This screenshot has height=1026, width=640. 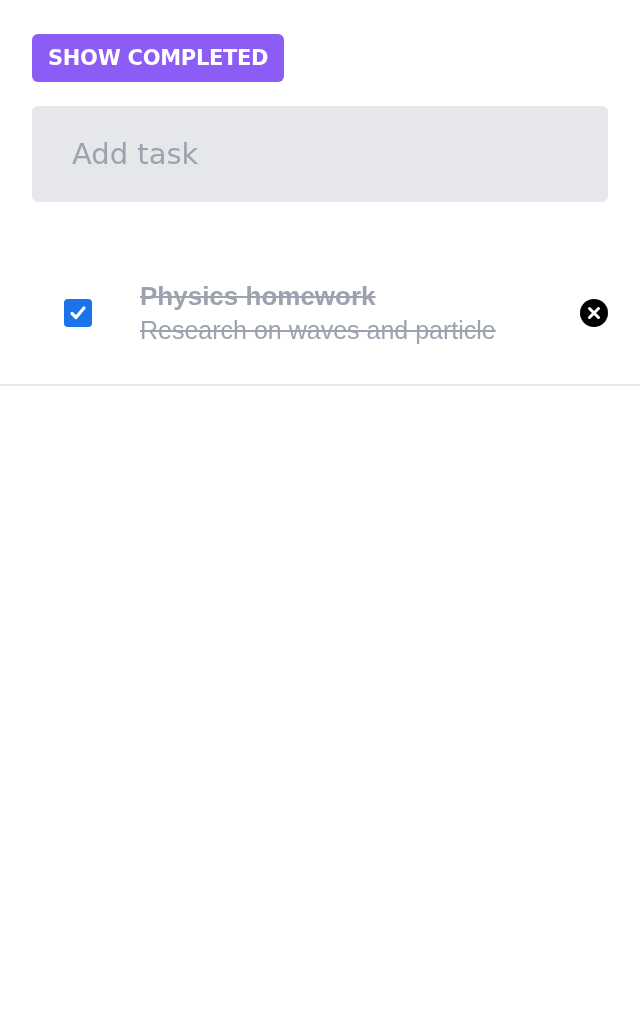 What do you see at coordinates (78, 313) in the screenshot?
I see `task-checkbox` at bounding box center [78, 313].